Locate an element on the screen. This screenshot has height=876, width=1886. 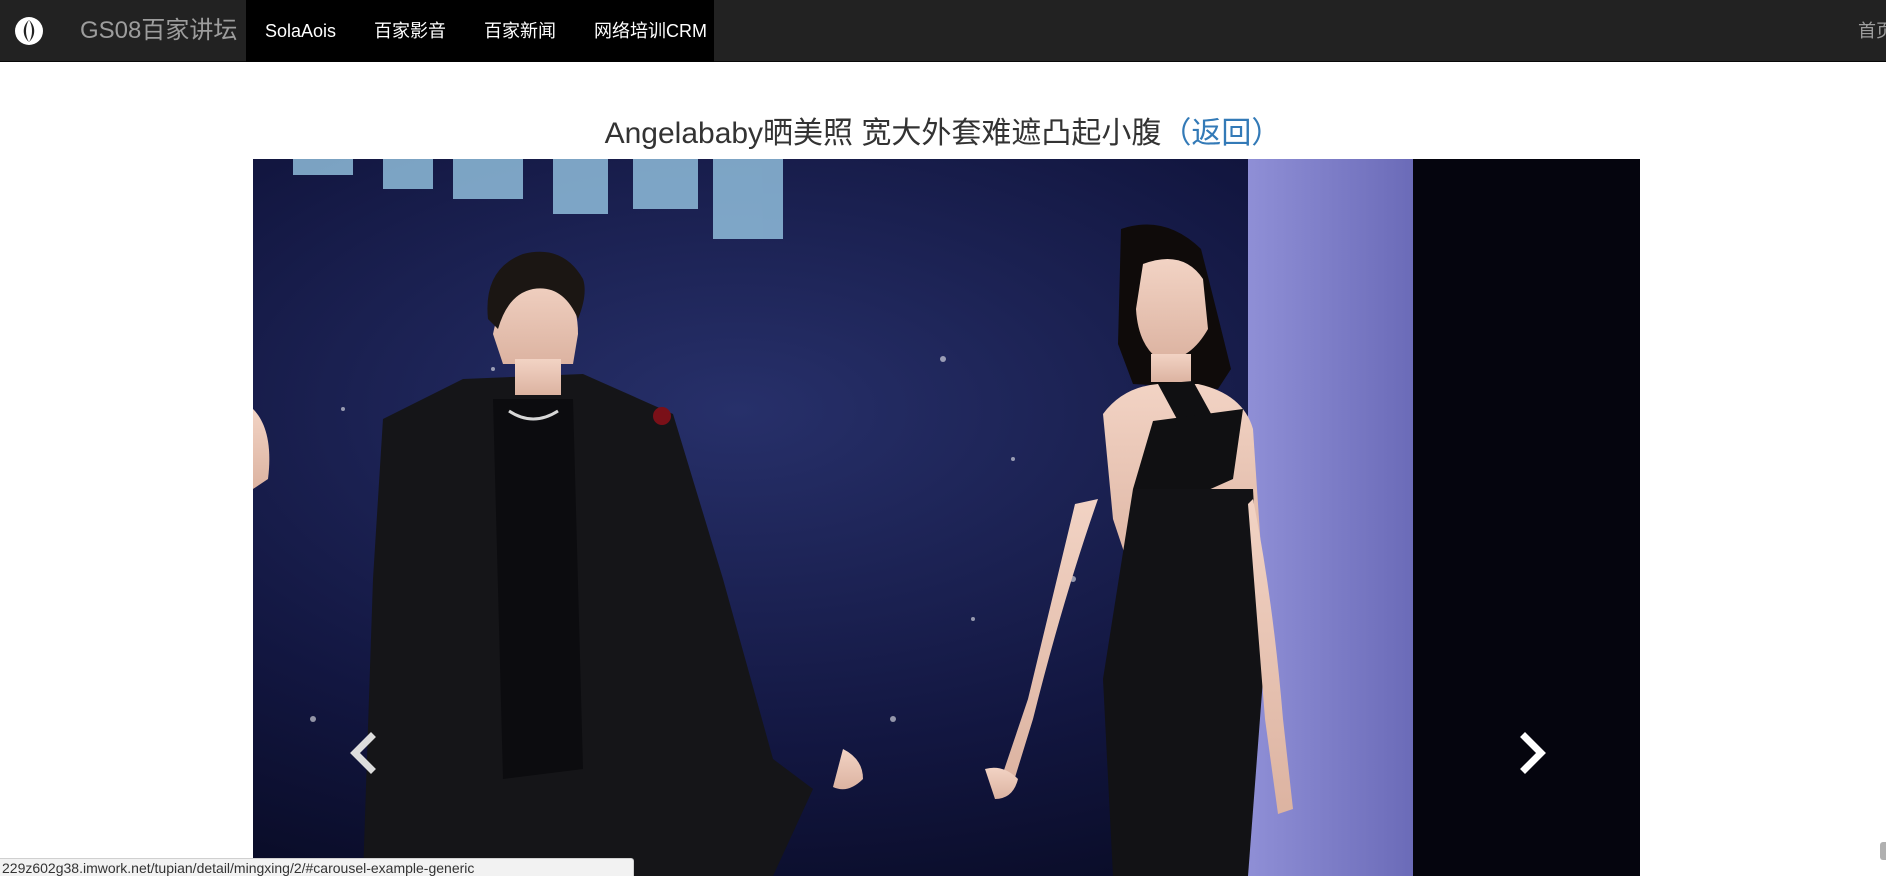
top-navbar: GS08百家讲坛 SolaAois 百家影音 百家新闻 网络培训CRM 首页 is located at coordinates (943, 31).